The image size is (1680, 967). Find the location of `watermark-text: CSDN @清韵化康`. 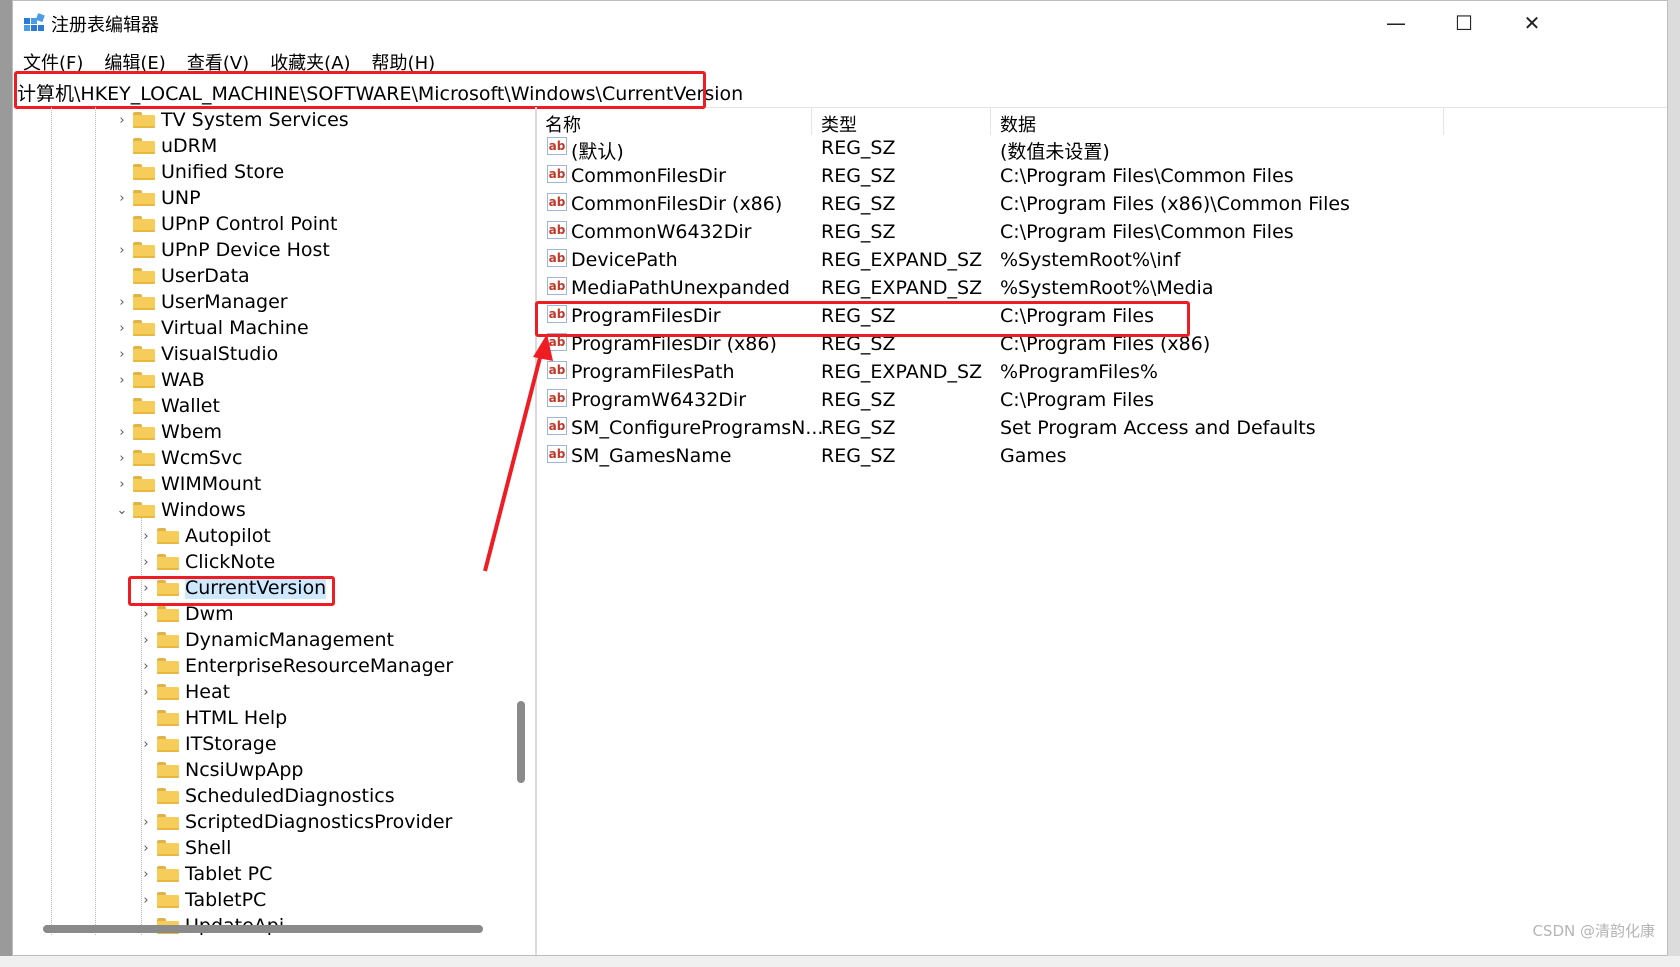

watermark-text: CSDN @清韵化康 is located at coordinates (1593, 931).